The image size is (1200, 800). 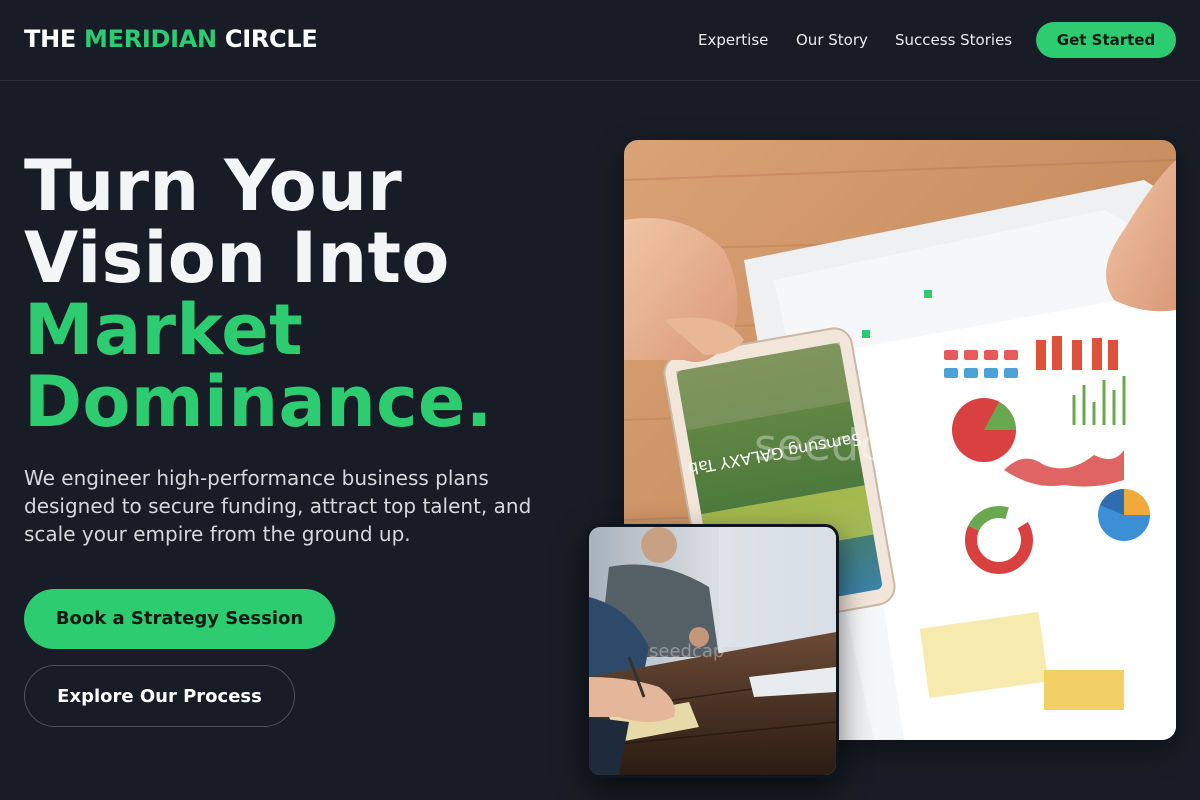 What do you see at coordinates (163, 330) in the screenshot?
I see `headline-line-3: Market` at bounding box center [163, 330].